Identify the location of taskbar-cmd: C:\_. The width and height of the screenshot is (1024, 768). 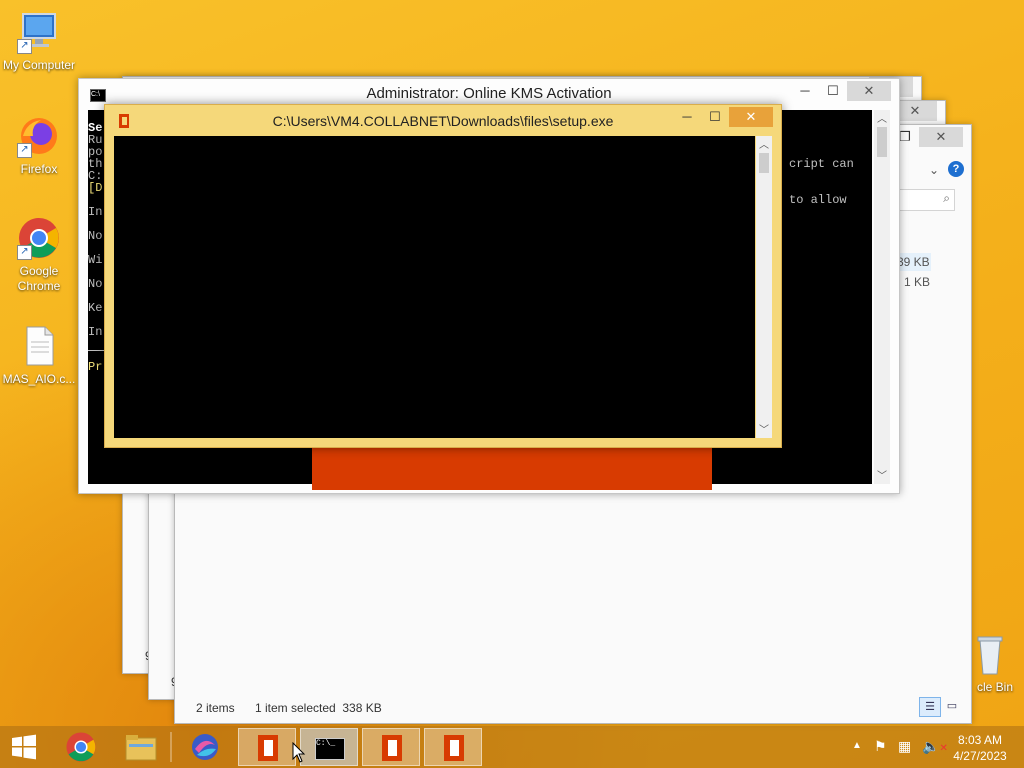
(329, 747).